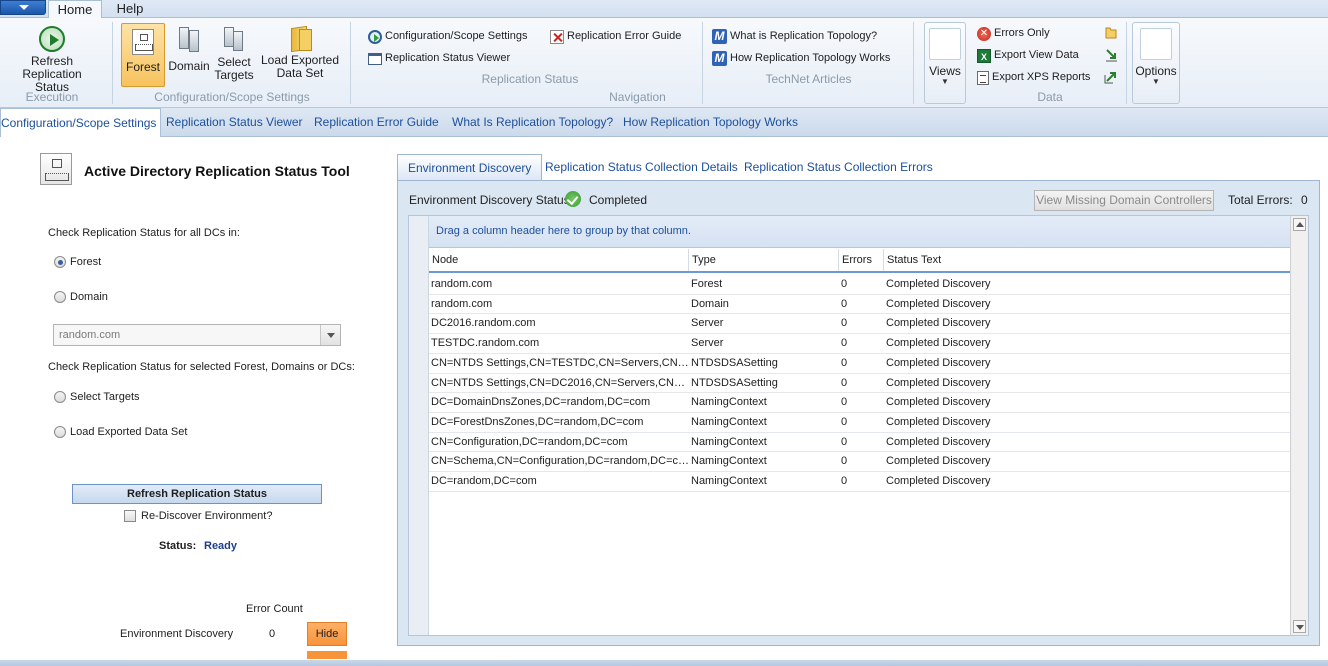 The width and height of the screenshot is (1328, 666). I want to click on download-arrow-icon, so click(1111, 55).